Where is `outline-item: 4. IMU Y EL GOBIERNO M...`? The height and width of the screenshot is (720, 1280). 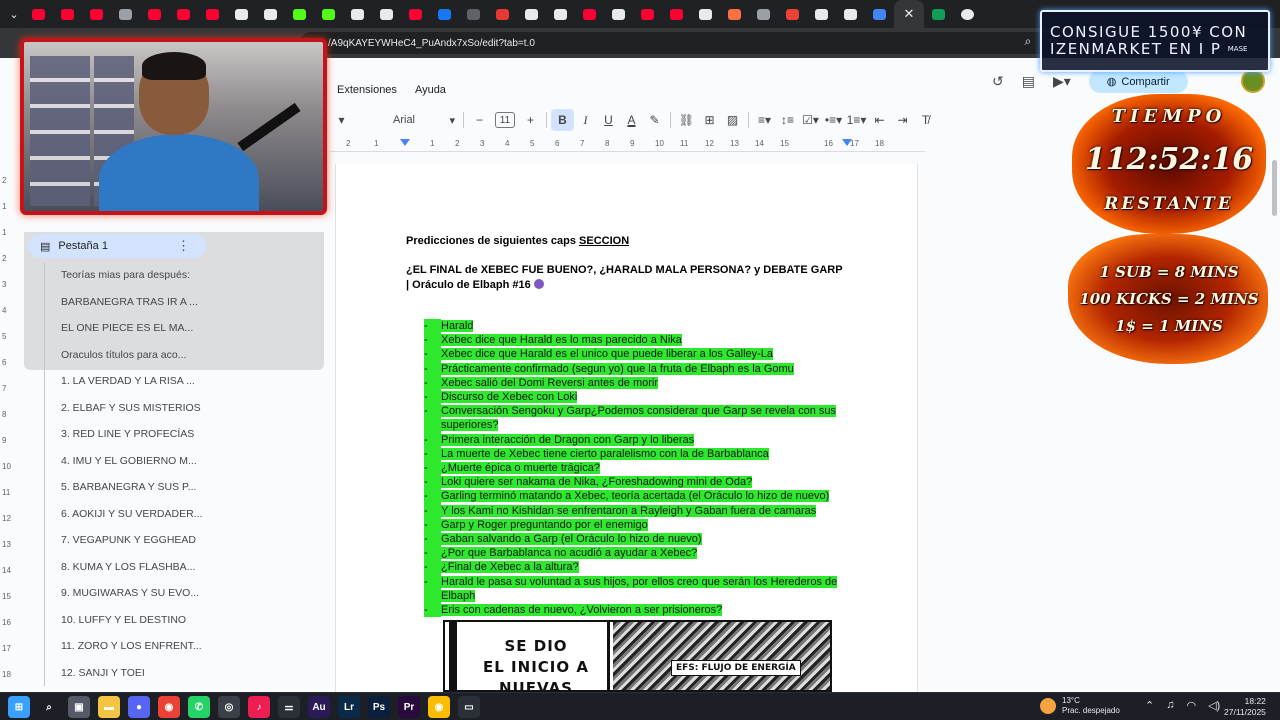 outline-item: 4. IMU Y EL GOBIERNO M... is located at coordinates (123, 461).